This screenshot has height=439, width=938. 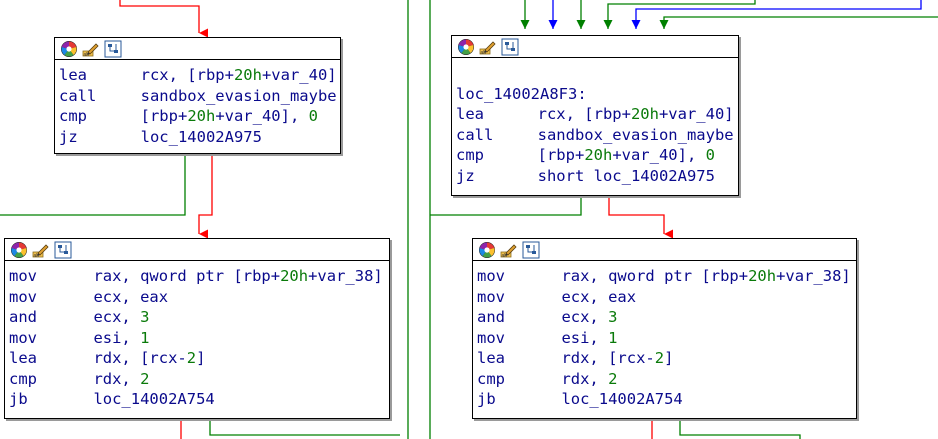 I want to click on code-label: loc_14002A8F3:, so click(x=597, y=94).